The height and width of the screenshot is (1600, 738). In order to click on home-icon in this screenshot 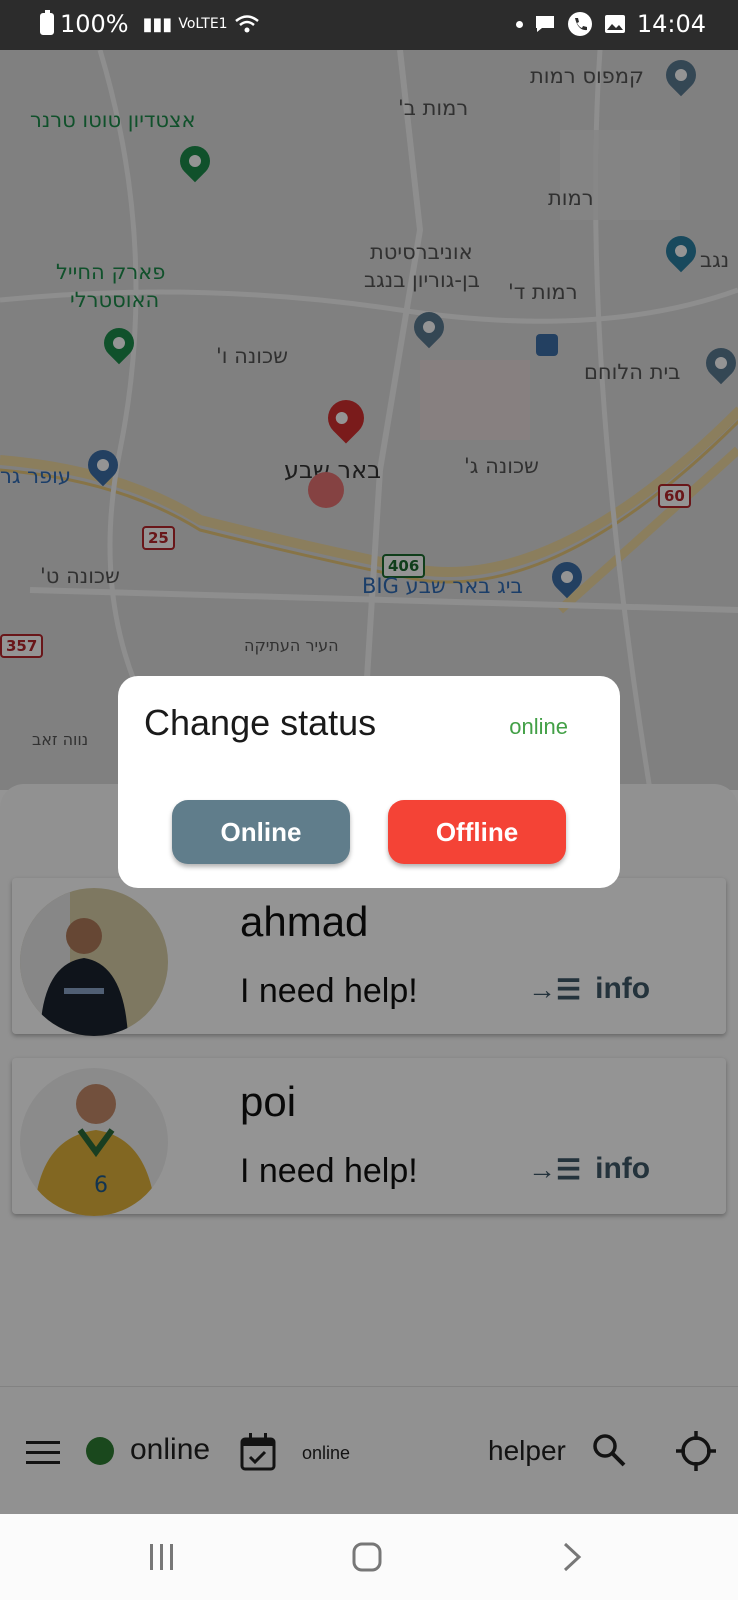, I will do `click(367, 1557)`.